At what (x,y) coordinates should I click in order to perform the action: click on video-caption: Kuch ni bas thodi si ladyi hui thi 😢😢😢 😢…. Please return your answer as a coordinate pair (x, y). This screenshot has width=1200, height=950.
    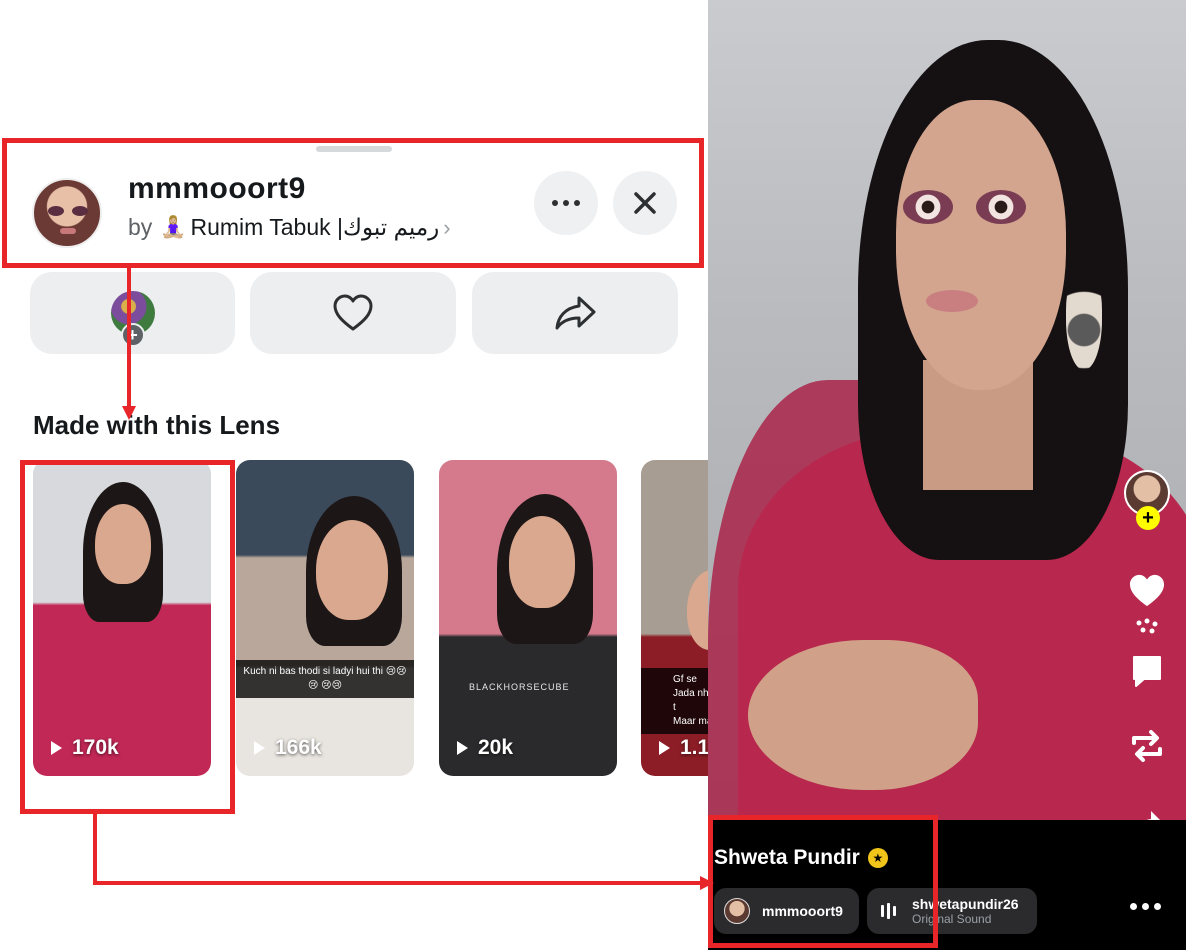
    Looking at the image, I should click on (325, 679).